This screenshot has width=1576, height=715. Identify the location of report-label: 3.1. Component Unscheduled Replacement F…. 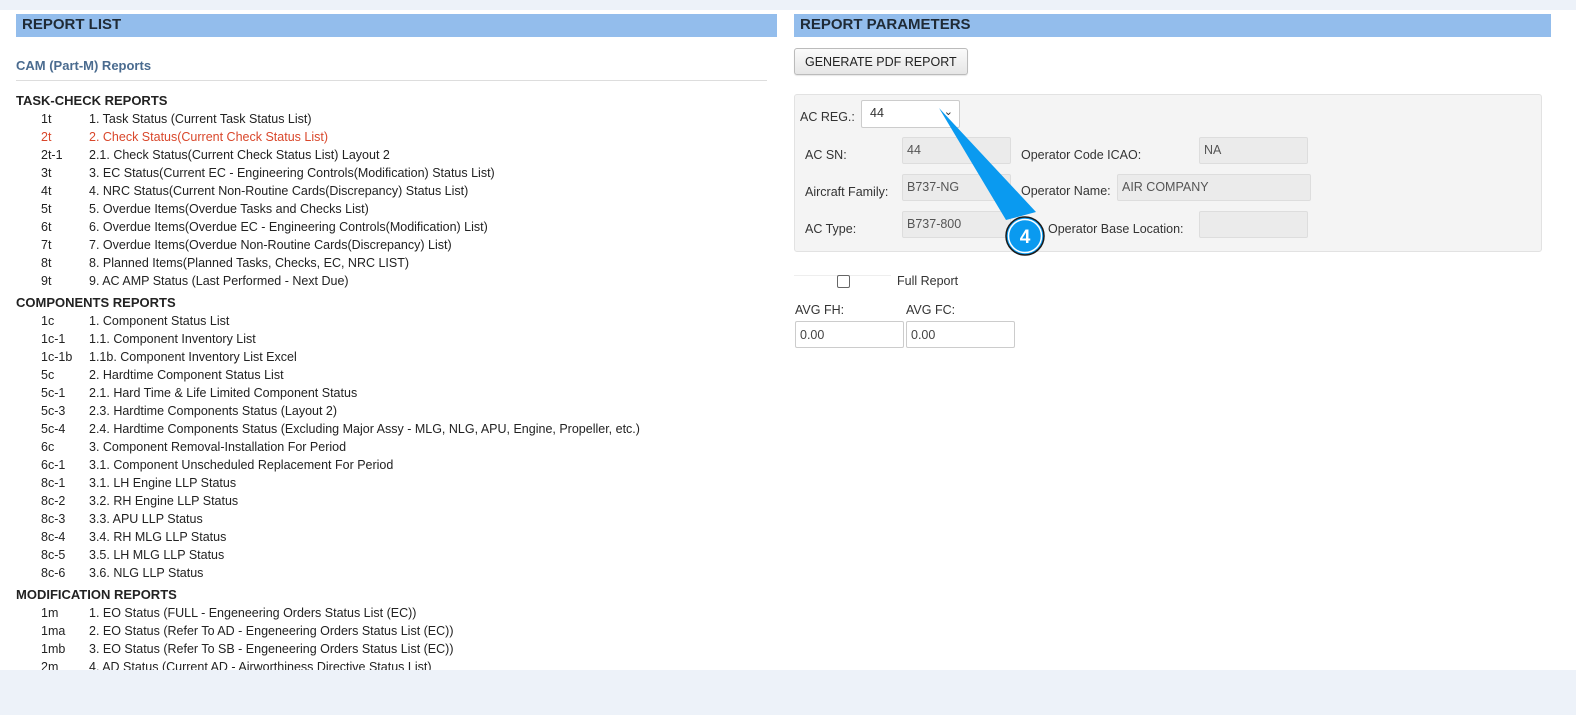
(241, 465).